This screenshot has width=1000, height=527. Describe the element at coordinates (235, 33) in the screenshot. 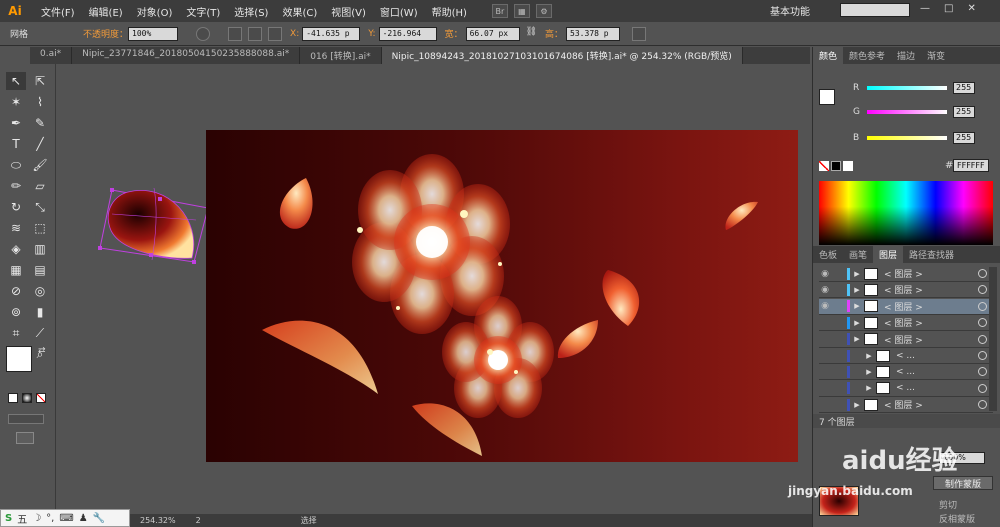

I see `align-icon` at that location.